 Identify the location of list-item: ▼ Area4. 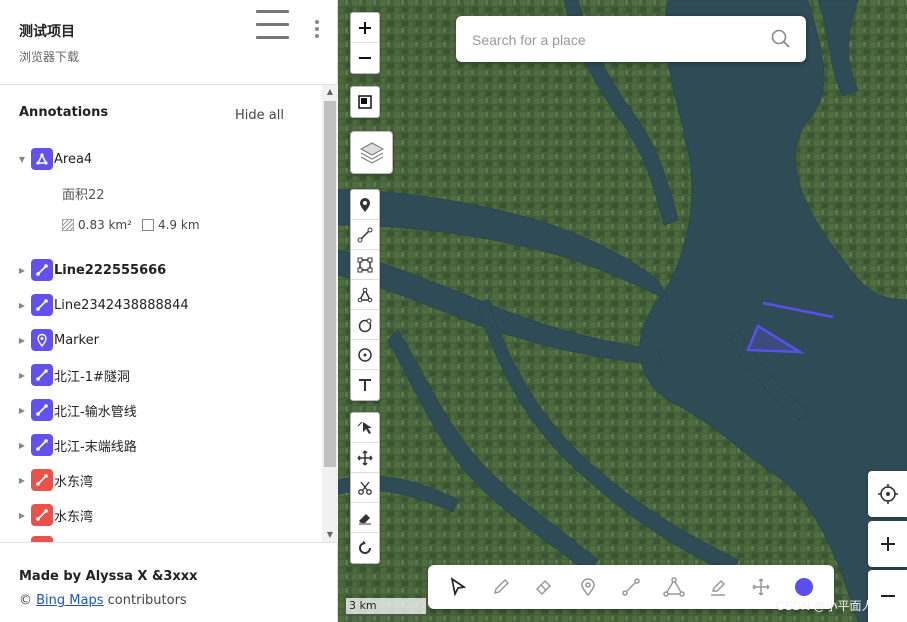
(161, 159).